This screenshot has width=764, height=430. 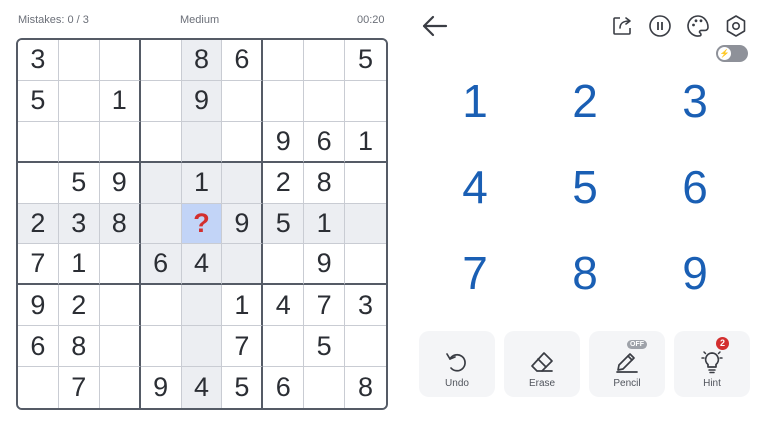 What do you see at coordinates (585, 187) in the screenshot?
I see `numpad-5-button: 5` at bounding box center [585, 187].